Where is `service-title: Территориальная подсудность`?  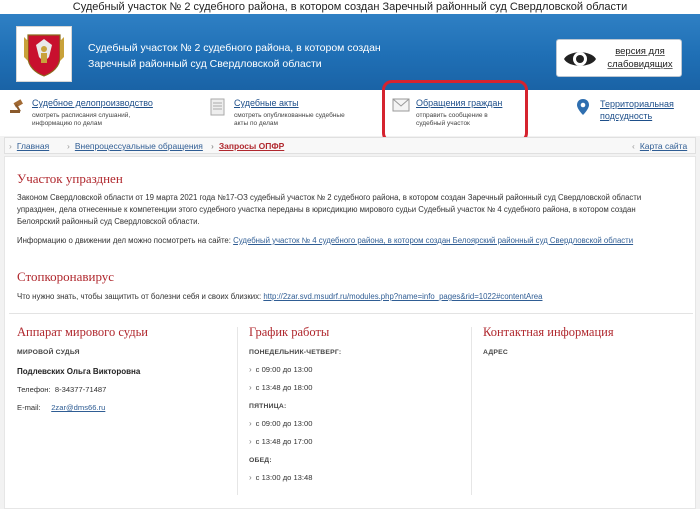
service-title: Территориальная подсудность is located at coordinates (645, 110).